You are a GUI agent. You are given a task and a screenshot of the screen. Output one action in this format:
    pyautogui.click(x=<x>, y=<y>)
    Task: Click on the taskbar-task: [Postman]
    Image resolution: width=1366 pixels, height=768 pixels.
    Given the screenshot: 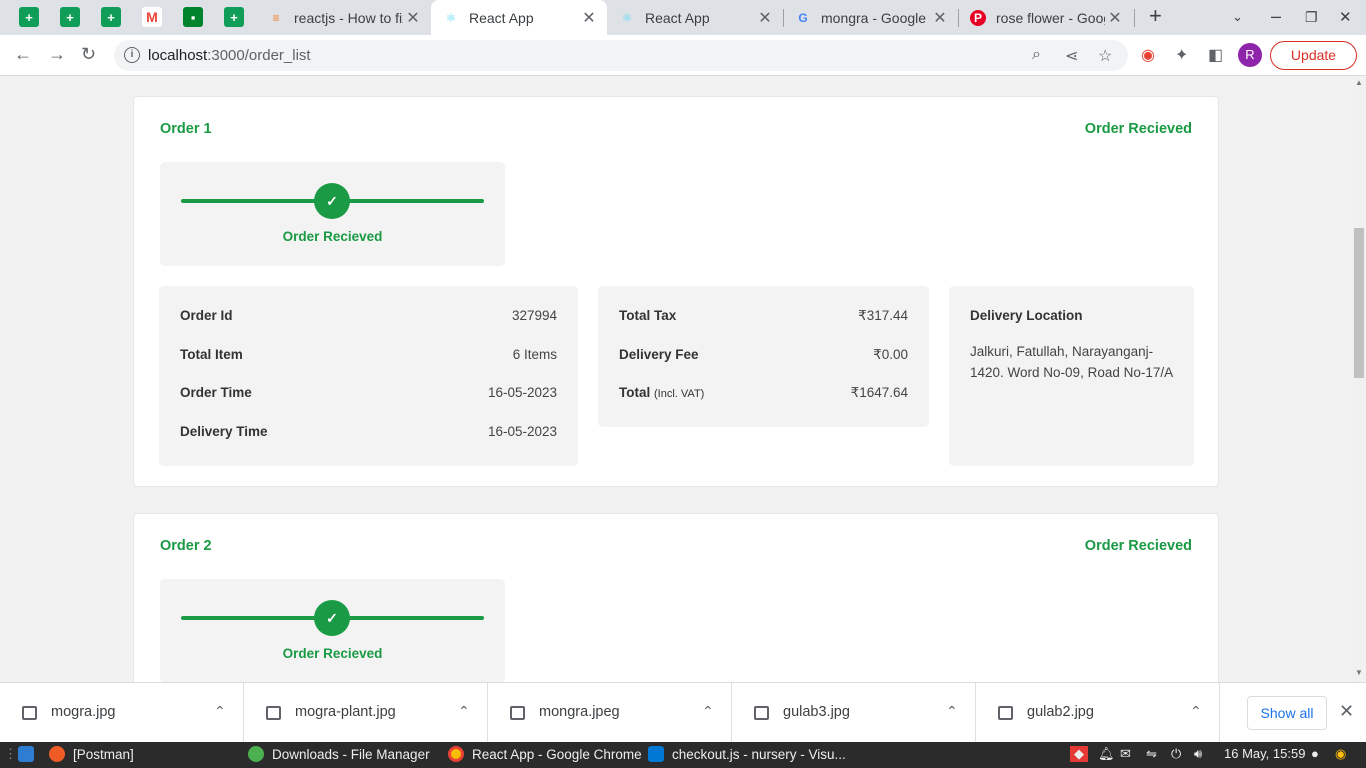 What is the action you would take?
    pyautogui.click(x=91, y=754)
    